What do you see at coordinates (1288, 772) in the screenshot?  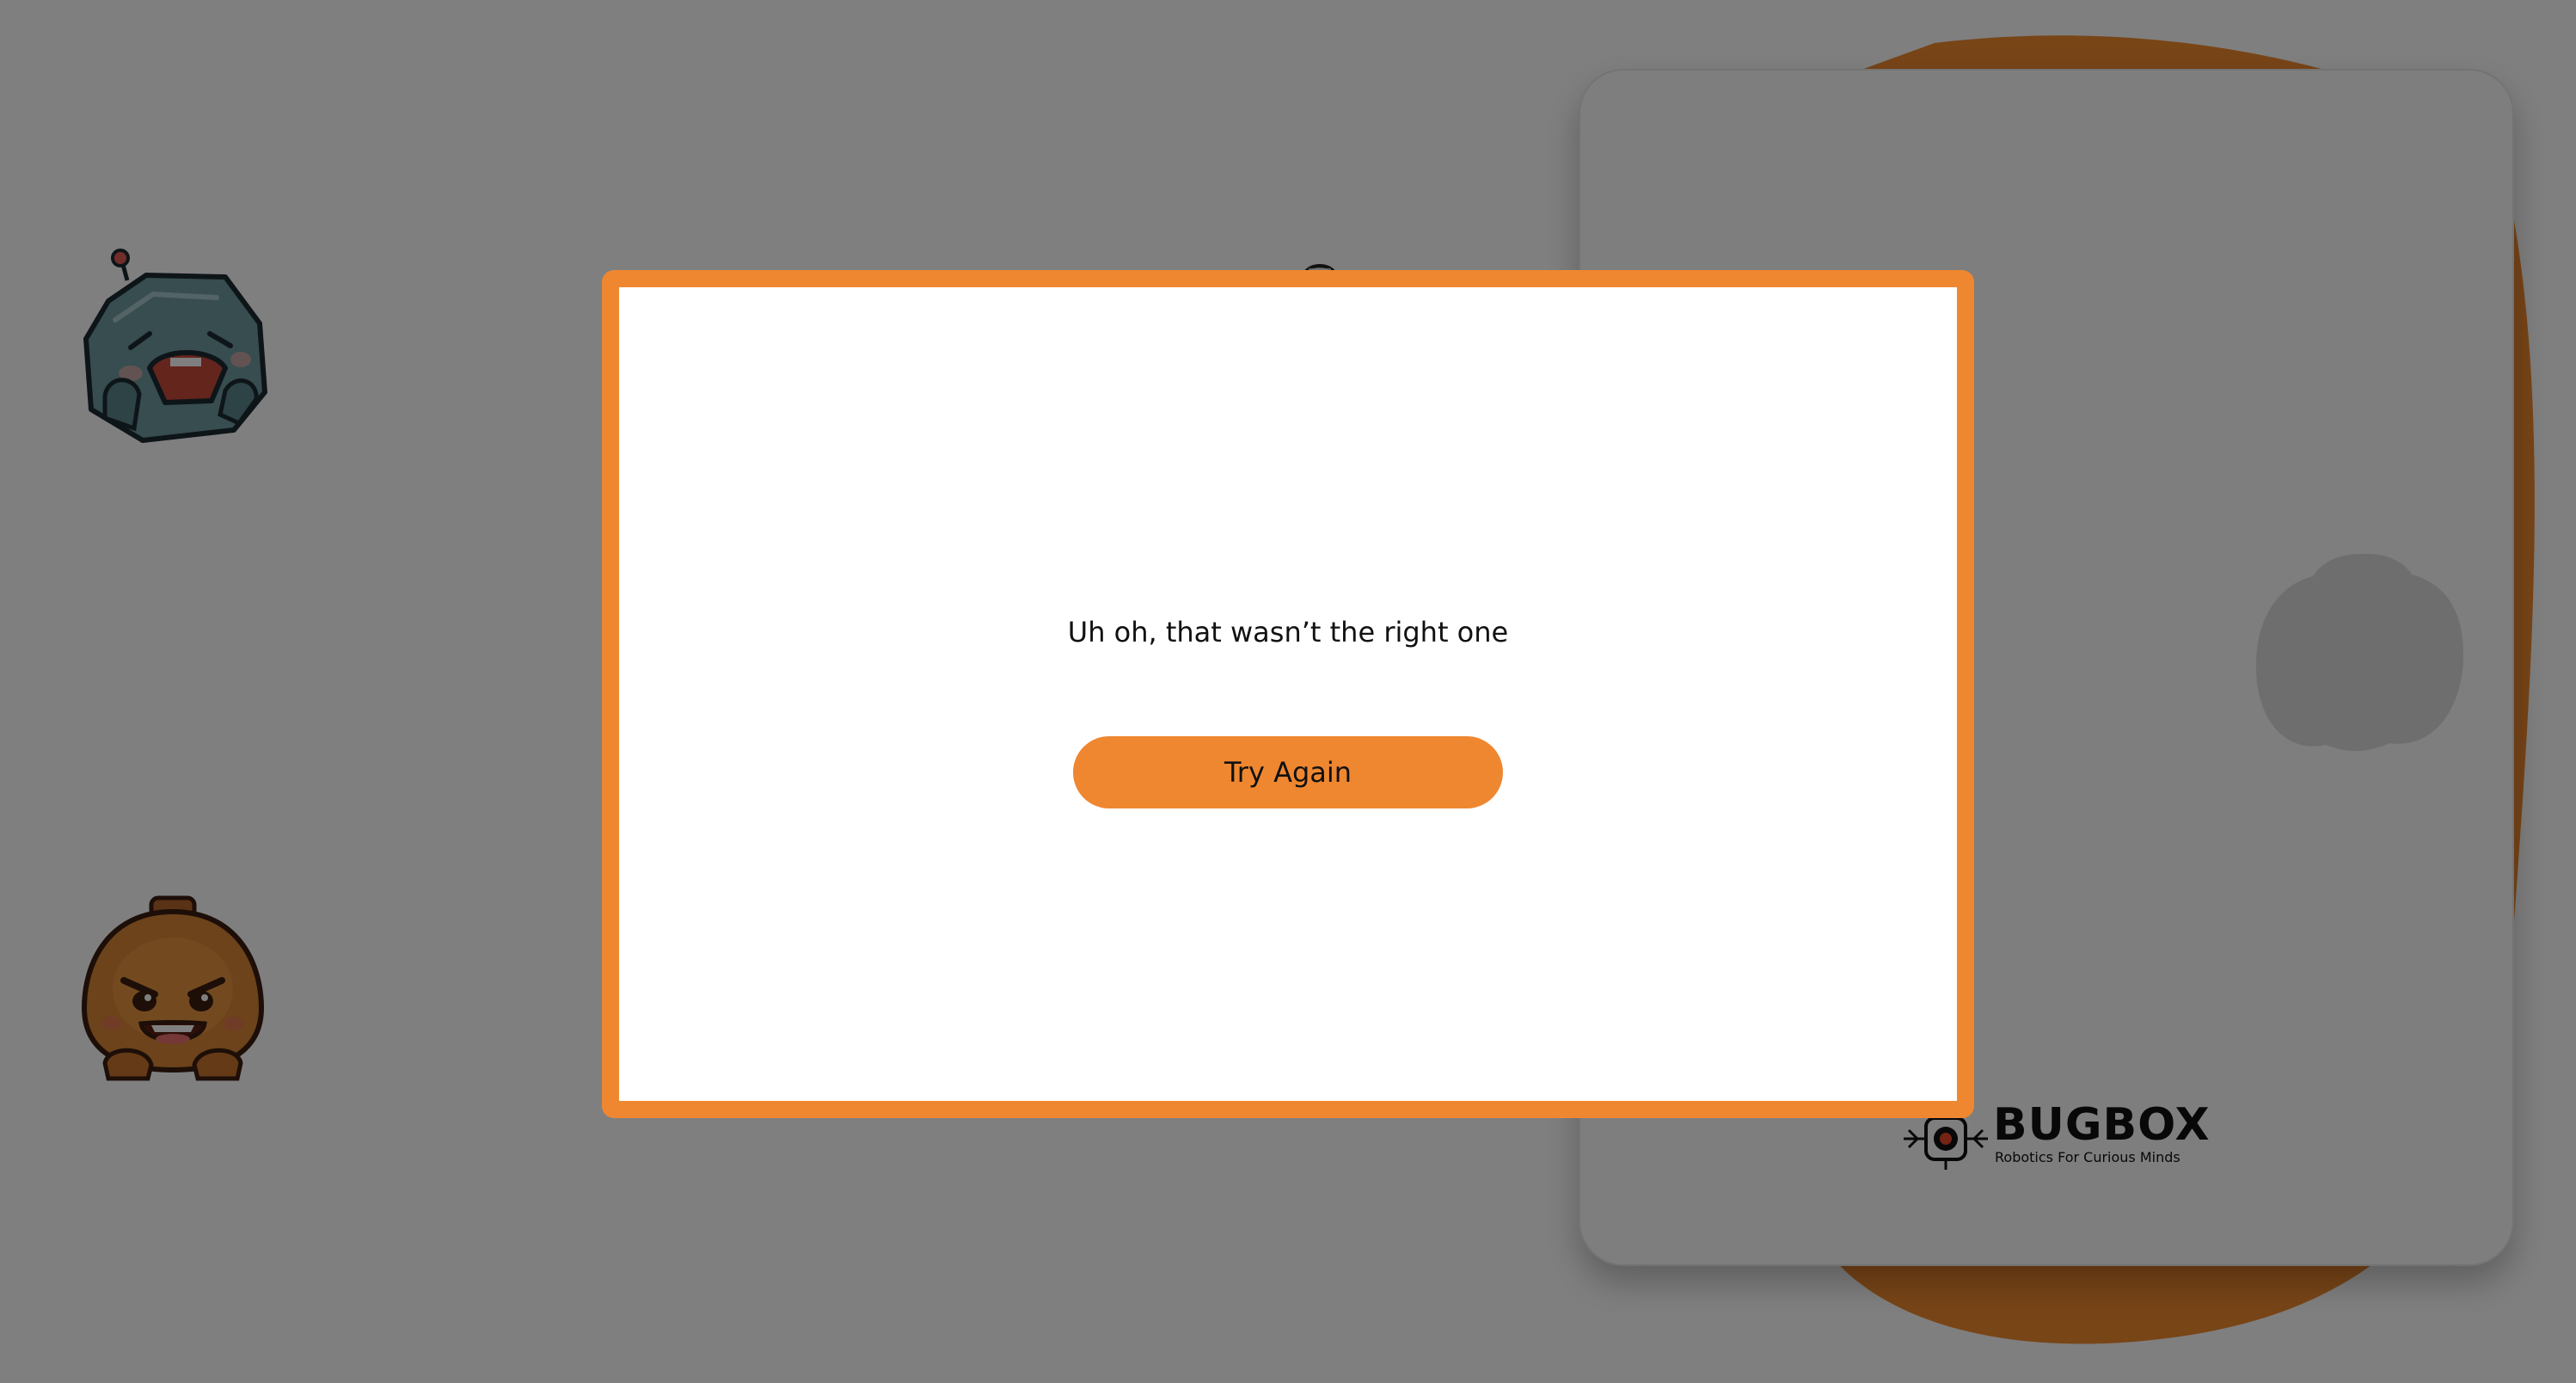 I see `try-again-button: Try Again` at bounding box center [1288, 772].